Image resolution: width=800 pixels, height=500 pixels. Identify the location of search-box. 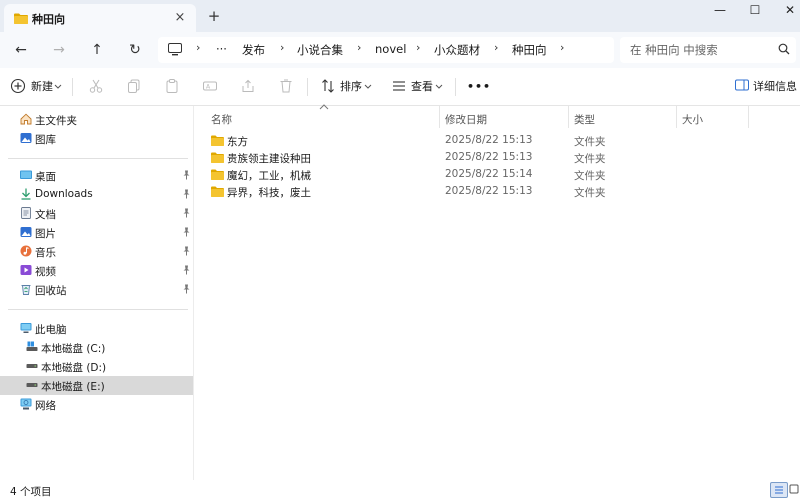
(708, 50).